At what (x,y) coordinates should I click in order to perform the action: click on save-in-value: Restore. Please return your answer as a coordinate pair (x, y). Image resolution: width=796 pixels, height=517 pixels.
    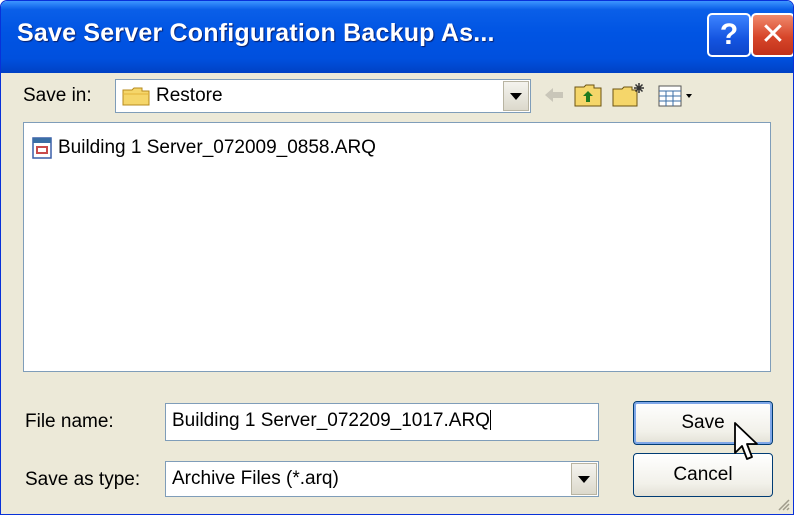
    Looking at the image, I should click on (189, 95).